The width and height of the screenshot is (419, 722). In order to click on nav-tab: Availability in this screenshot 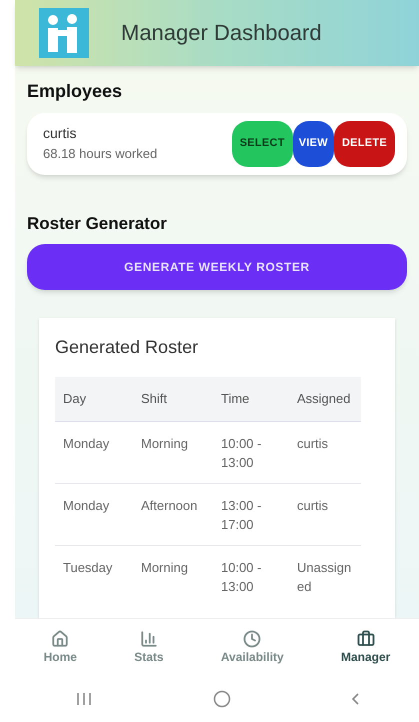, I will do `click(252, 648)`.